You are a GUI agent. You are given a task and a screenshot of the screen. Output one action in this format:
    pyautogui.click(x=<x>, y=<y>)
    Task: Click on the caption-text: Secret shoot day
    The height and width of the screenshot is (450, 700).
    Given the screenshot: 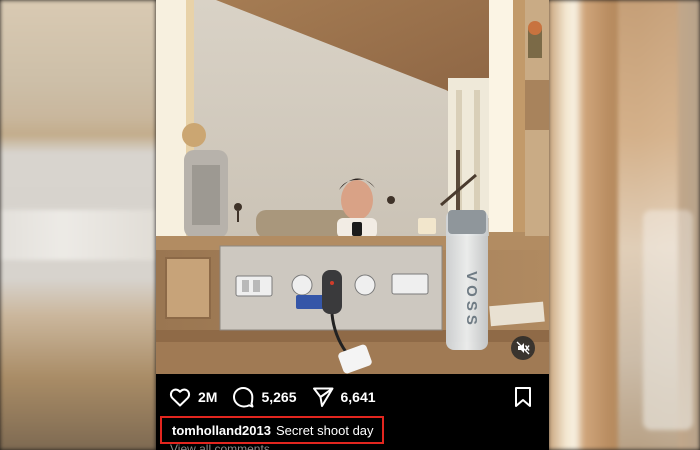 What is the action you would take?
    pyautogui.click(x=324, y=430)
    